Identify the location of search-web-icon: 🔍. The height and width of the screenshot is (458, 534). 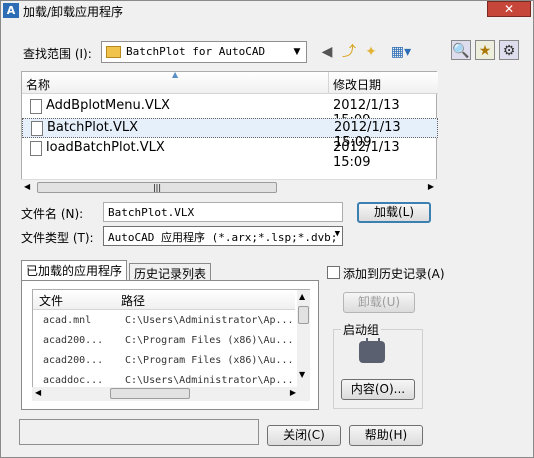
(461, 50).